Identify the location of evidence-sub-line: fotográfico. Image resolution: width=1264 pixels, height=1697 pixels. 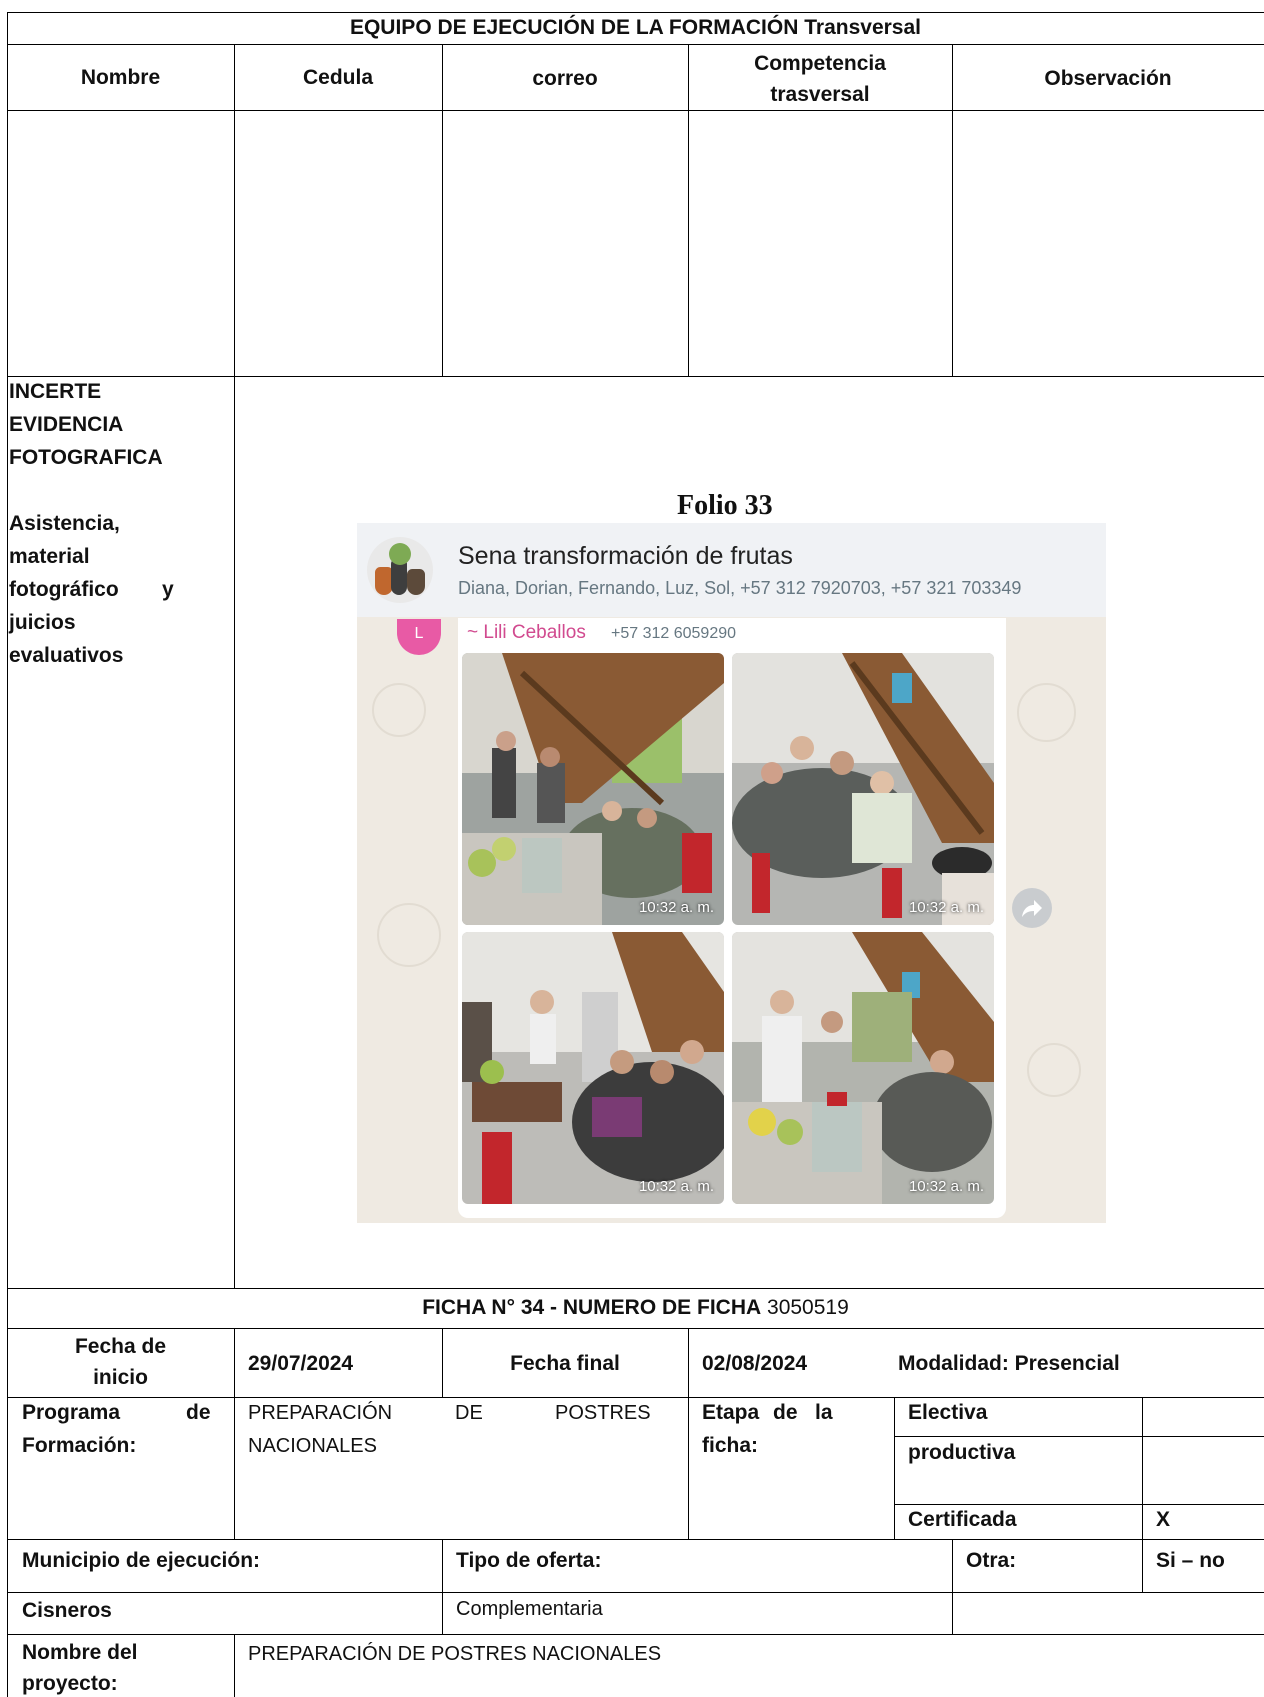
(64, 589).